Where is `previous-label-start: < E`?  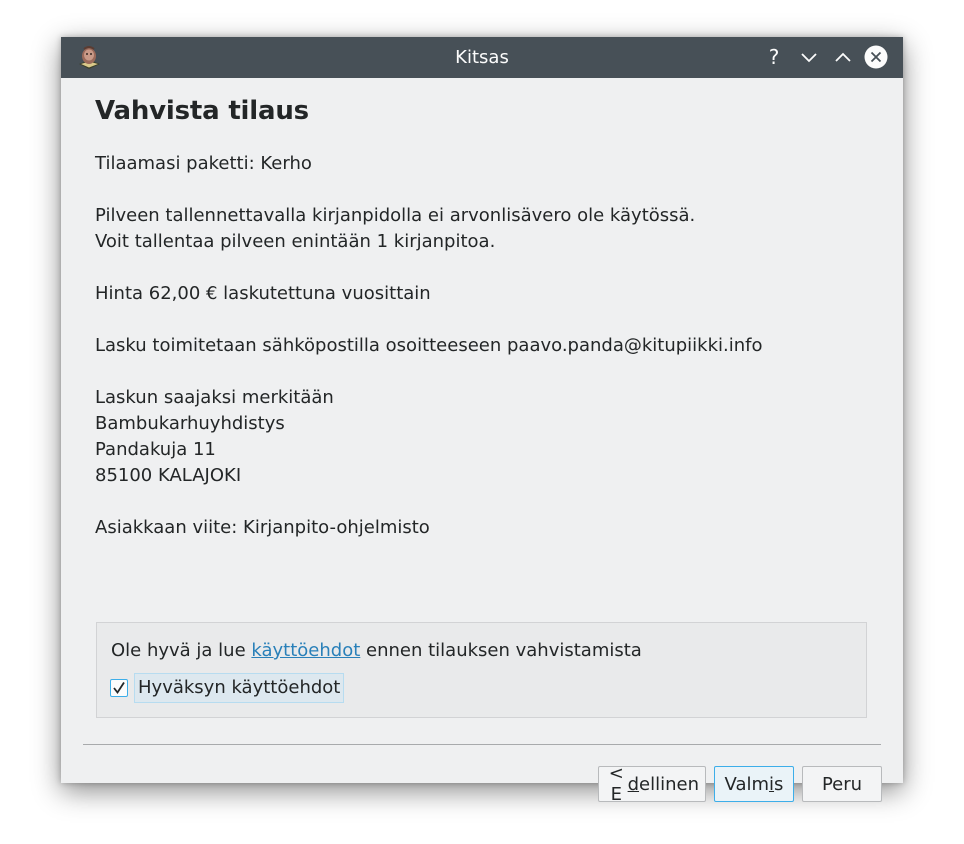 previous-label-start: < E is located at coordinates (616, 784).